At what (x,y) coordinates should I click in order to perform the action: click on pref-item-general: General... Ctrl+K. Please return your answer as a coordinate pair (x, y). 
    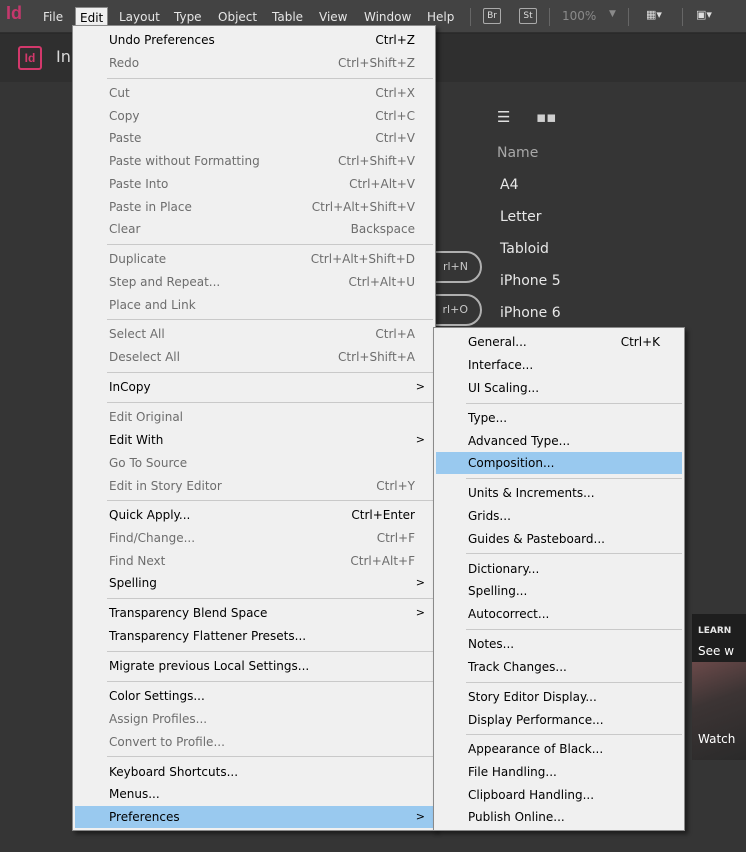
    Looking at the image, I should click on (559, 342).